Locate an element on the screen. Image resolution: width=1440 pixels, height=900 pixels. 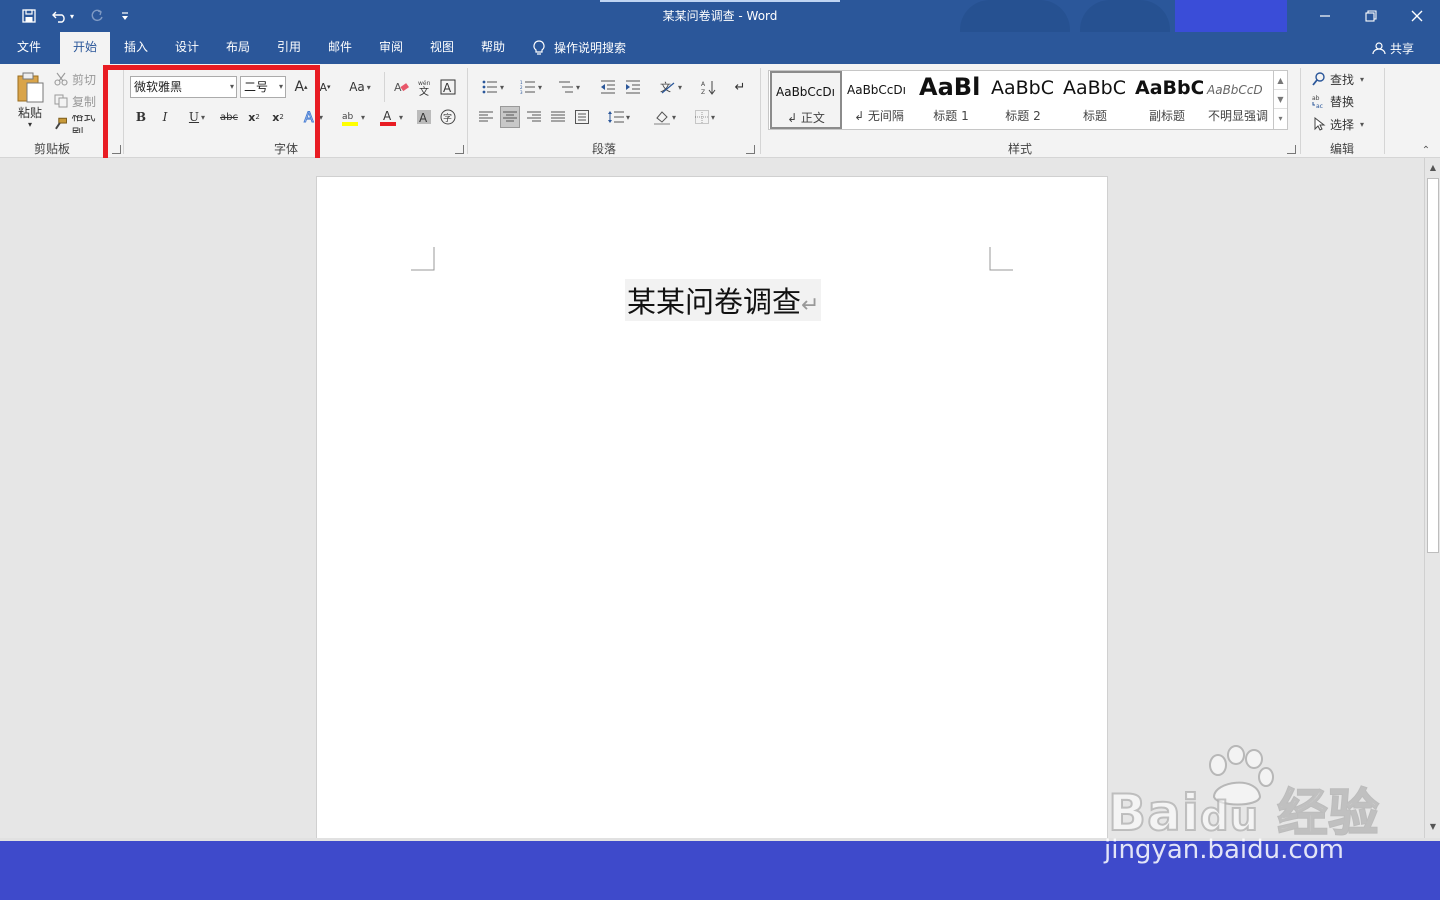
restore-button is located at coordinates (1371, 16).